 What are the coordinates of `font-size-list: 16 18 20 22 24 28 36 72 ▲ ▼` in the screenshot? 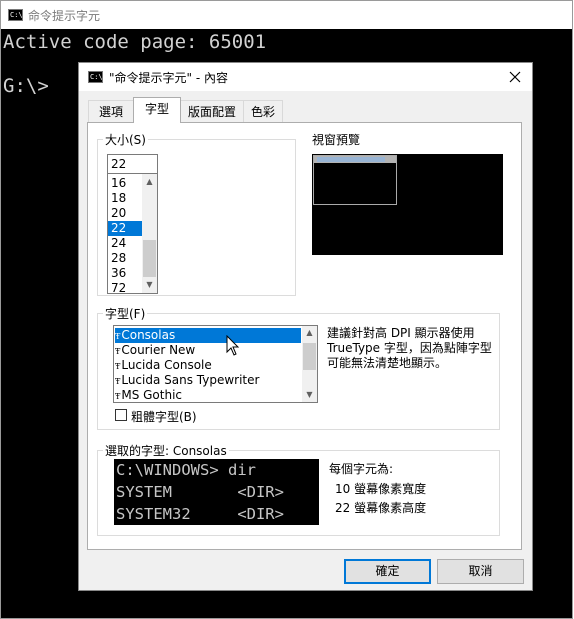 It's located at (132, 234).